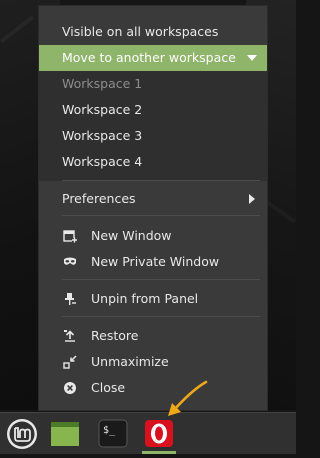 This screenshot has width=320, height=458. I want to click on linux-mint-menu-icon, so click(22, 434).